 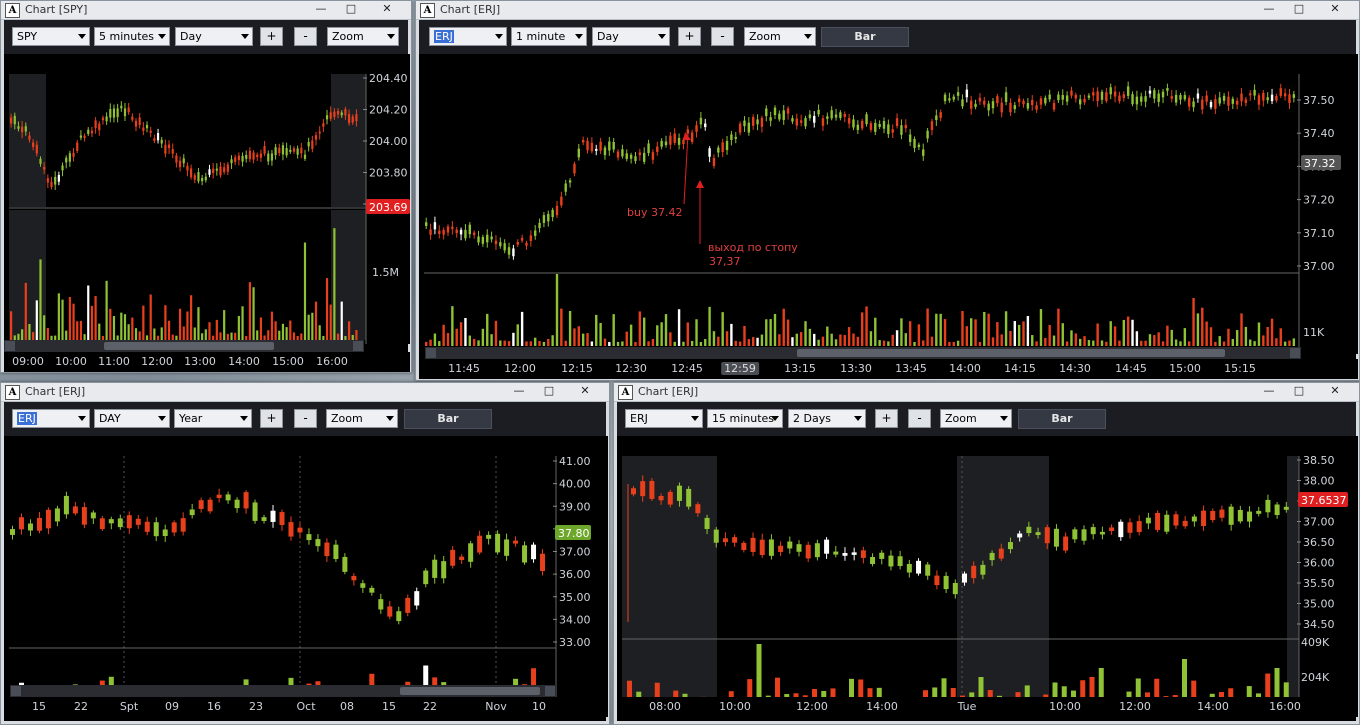 I want to click on range-select: 2 Days, so click(x=827, y=418).